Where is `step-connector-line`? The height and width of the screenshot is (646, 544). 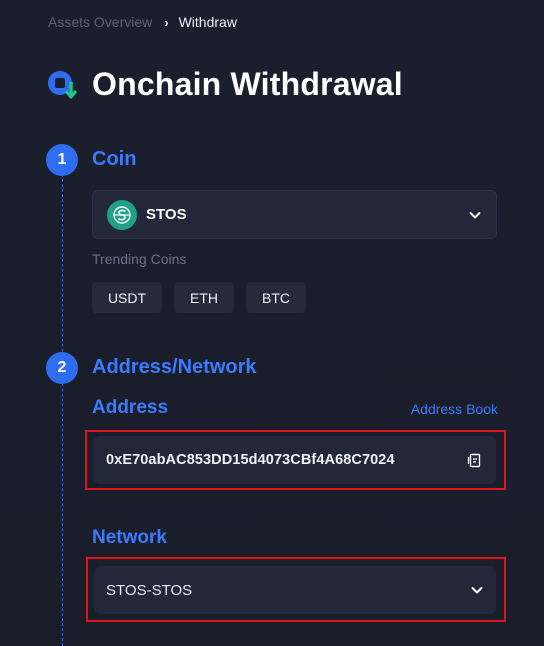
step-connector-line is located at coordinates (62, 410).